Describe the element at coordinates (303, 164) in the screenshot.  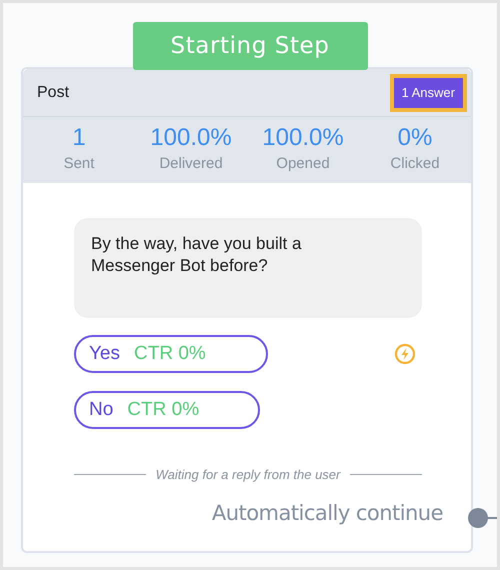
I see `stat-label: Opened` at that location.